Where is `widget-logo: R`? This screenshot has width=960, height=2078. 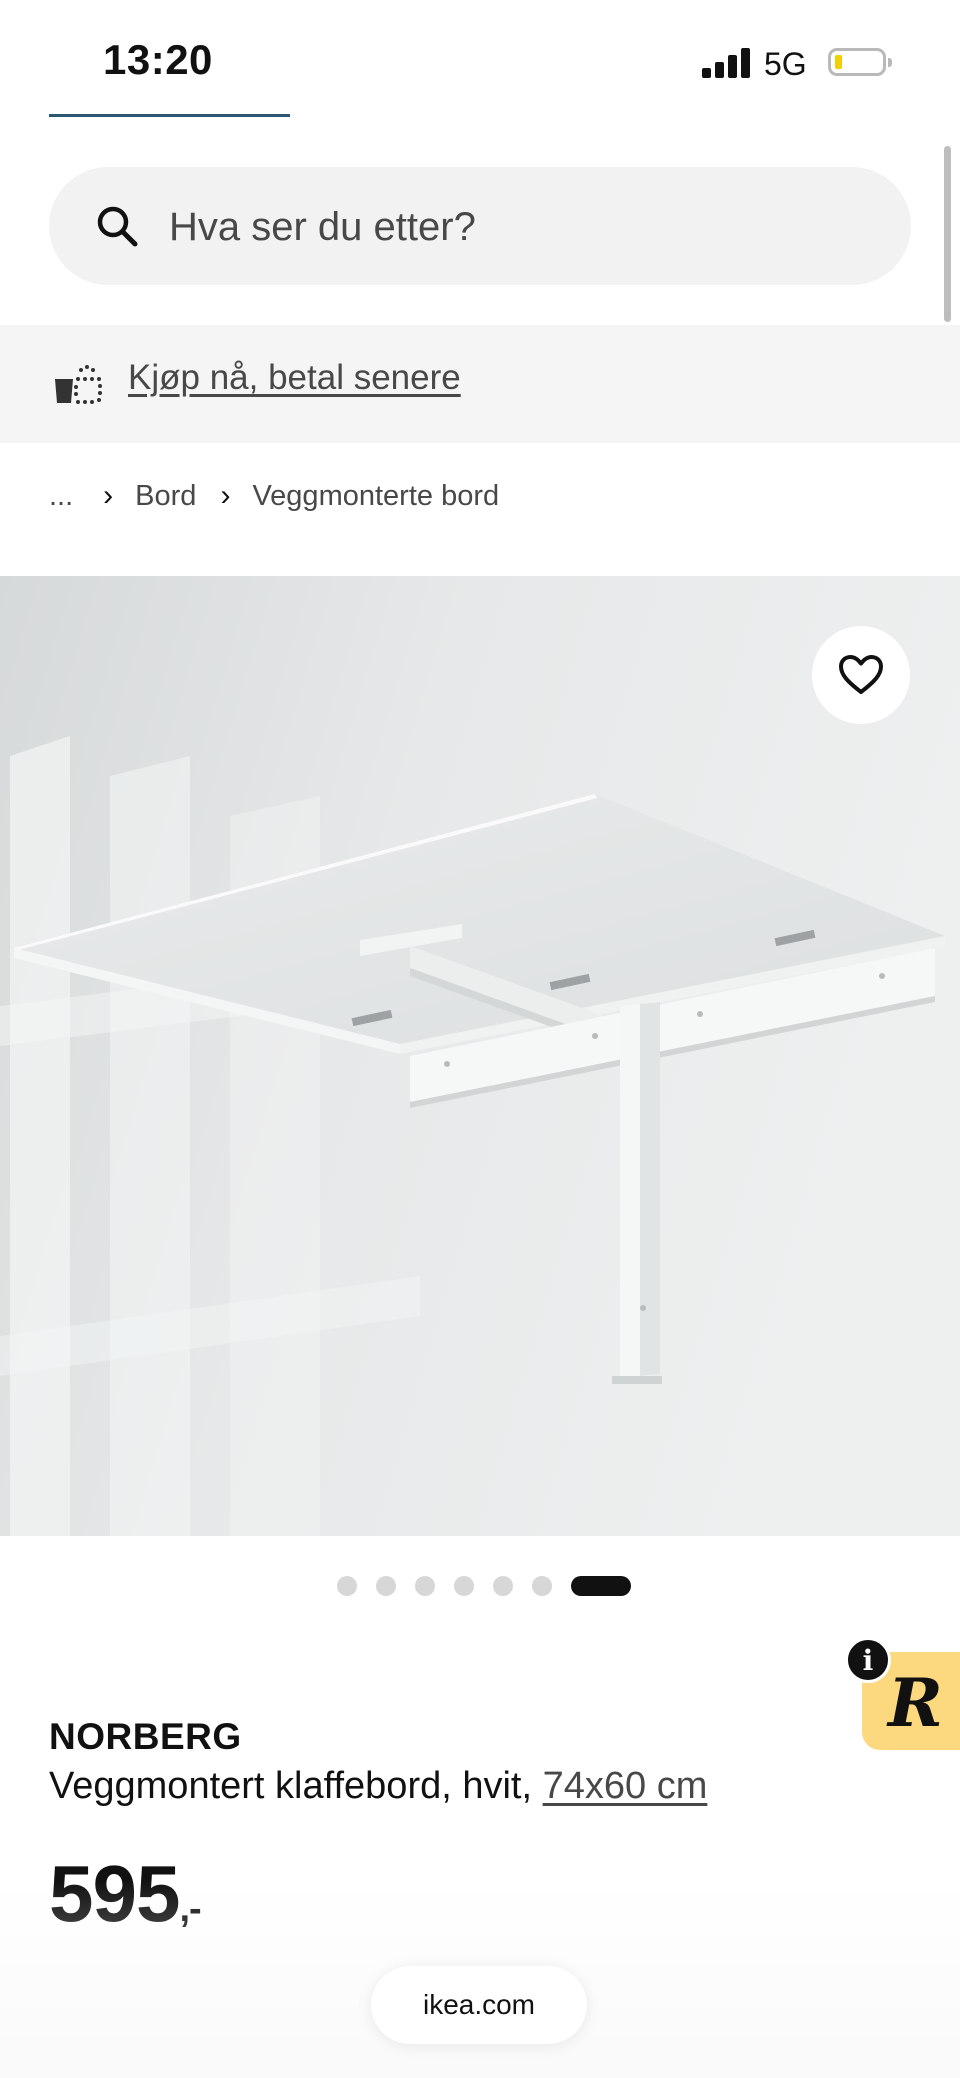
widget-logo: R is located at coordinates (915, 1703).